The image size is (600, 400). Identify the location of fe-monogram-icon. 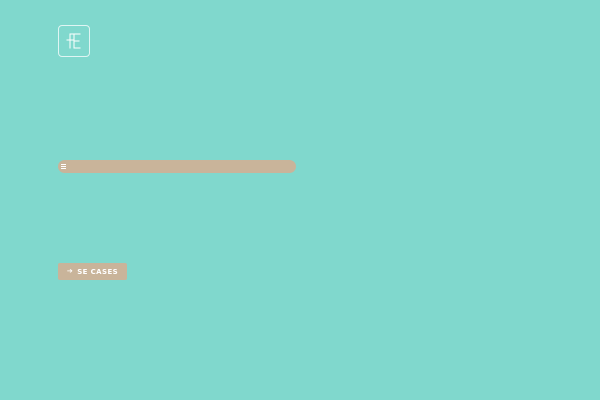
(73, 41).